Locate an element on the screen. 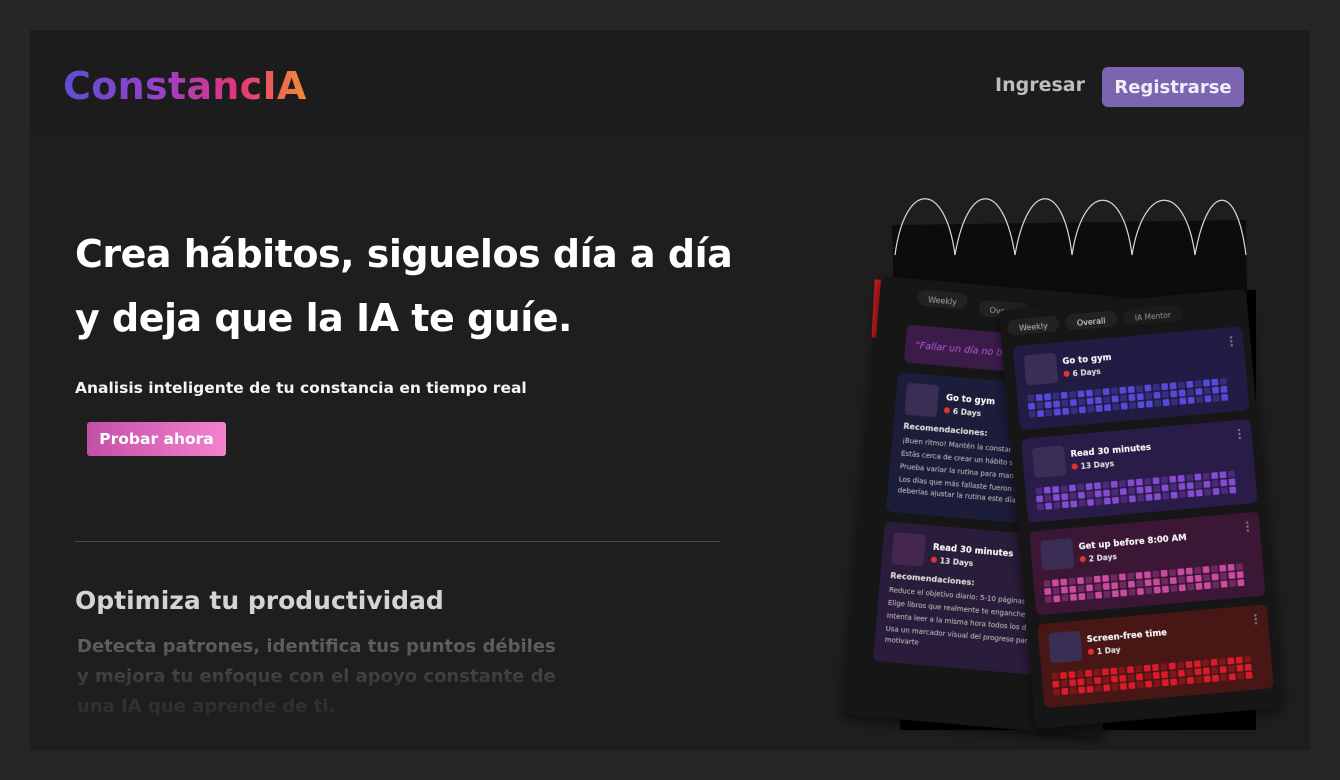 This screenshot has width=1340, height=780. brand-logo: ConstancIA is located at coordinates (185, 86).